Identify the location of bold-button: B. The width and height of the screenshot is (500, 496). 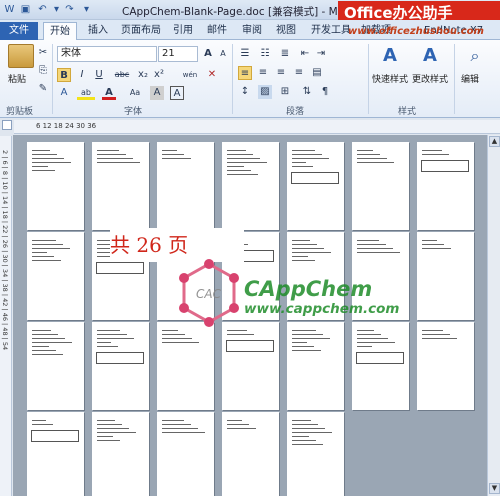
(64, 75).